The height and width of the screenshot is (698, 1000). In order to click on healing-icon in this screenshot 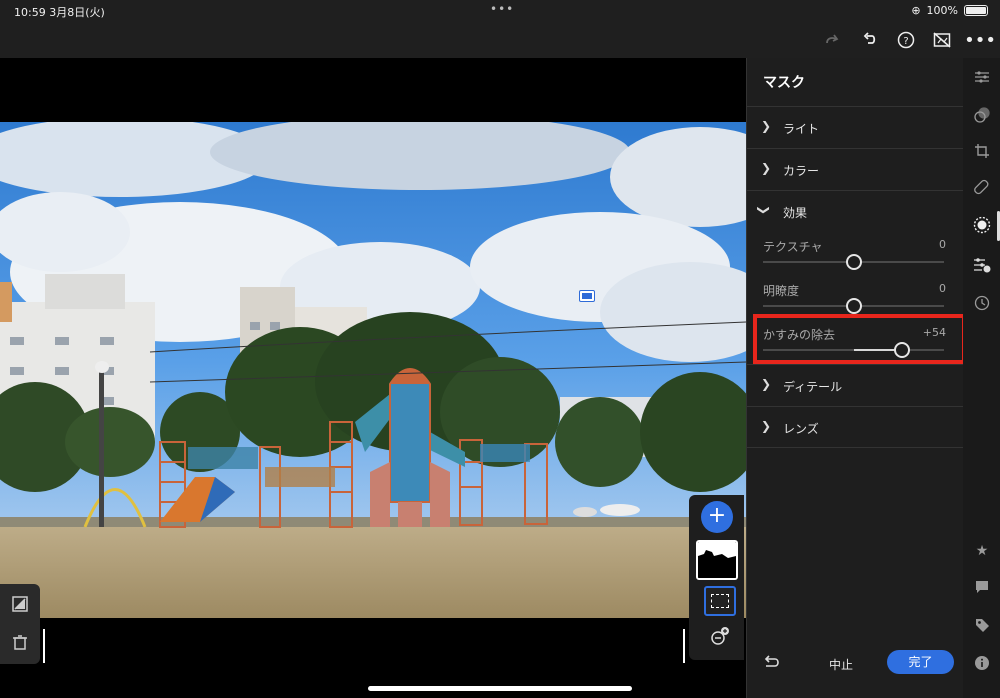, I will do `click(982, 187)`.